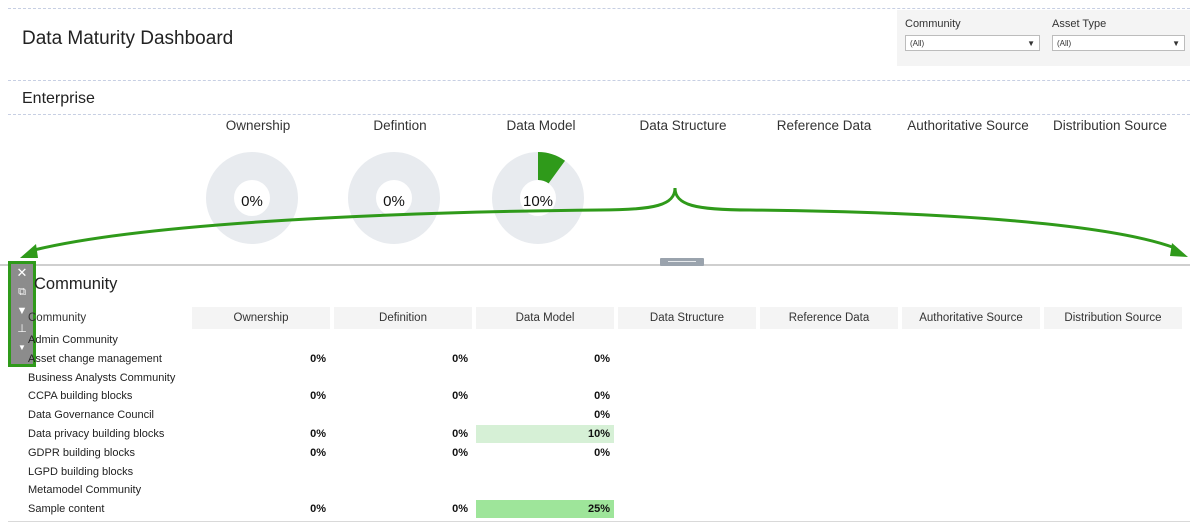 This screenshot has height=532, width=1190. What do you see at coordinates (545, 318) in the screenshot?
I see `community-col-data-model: Data Model` at bounding box center [545, 318].